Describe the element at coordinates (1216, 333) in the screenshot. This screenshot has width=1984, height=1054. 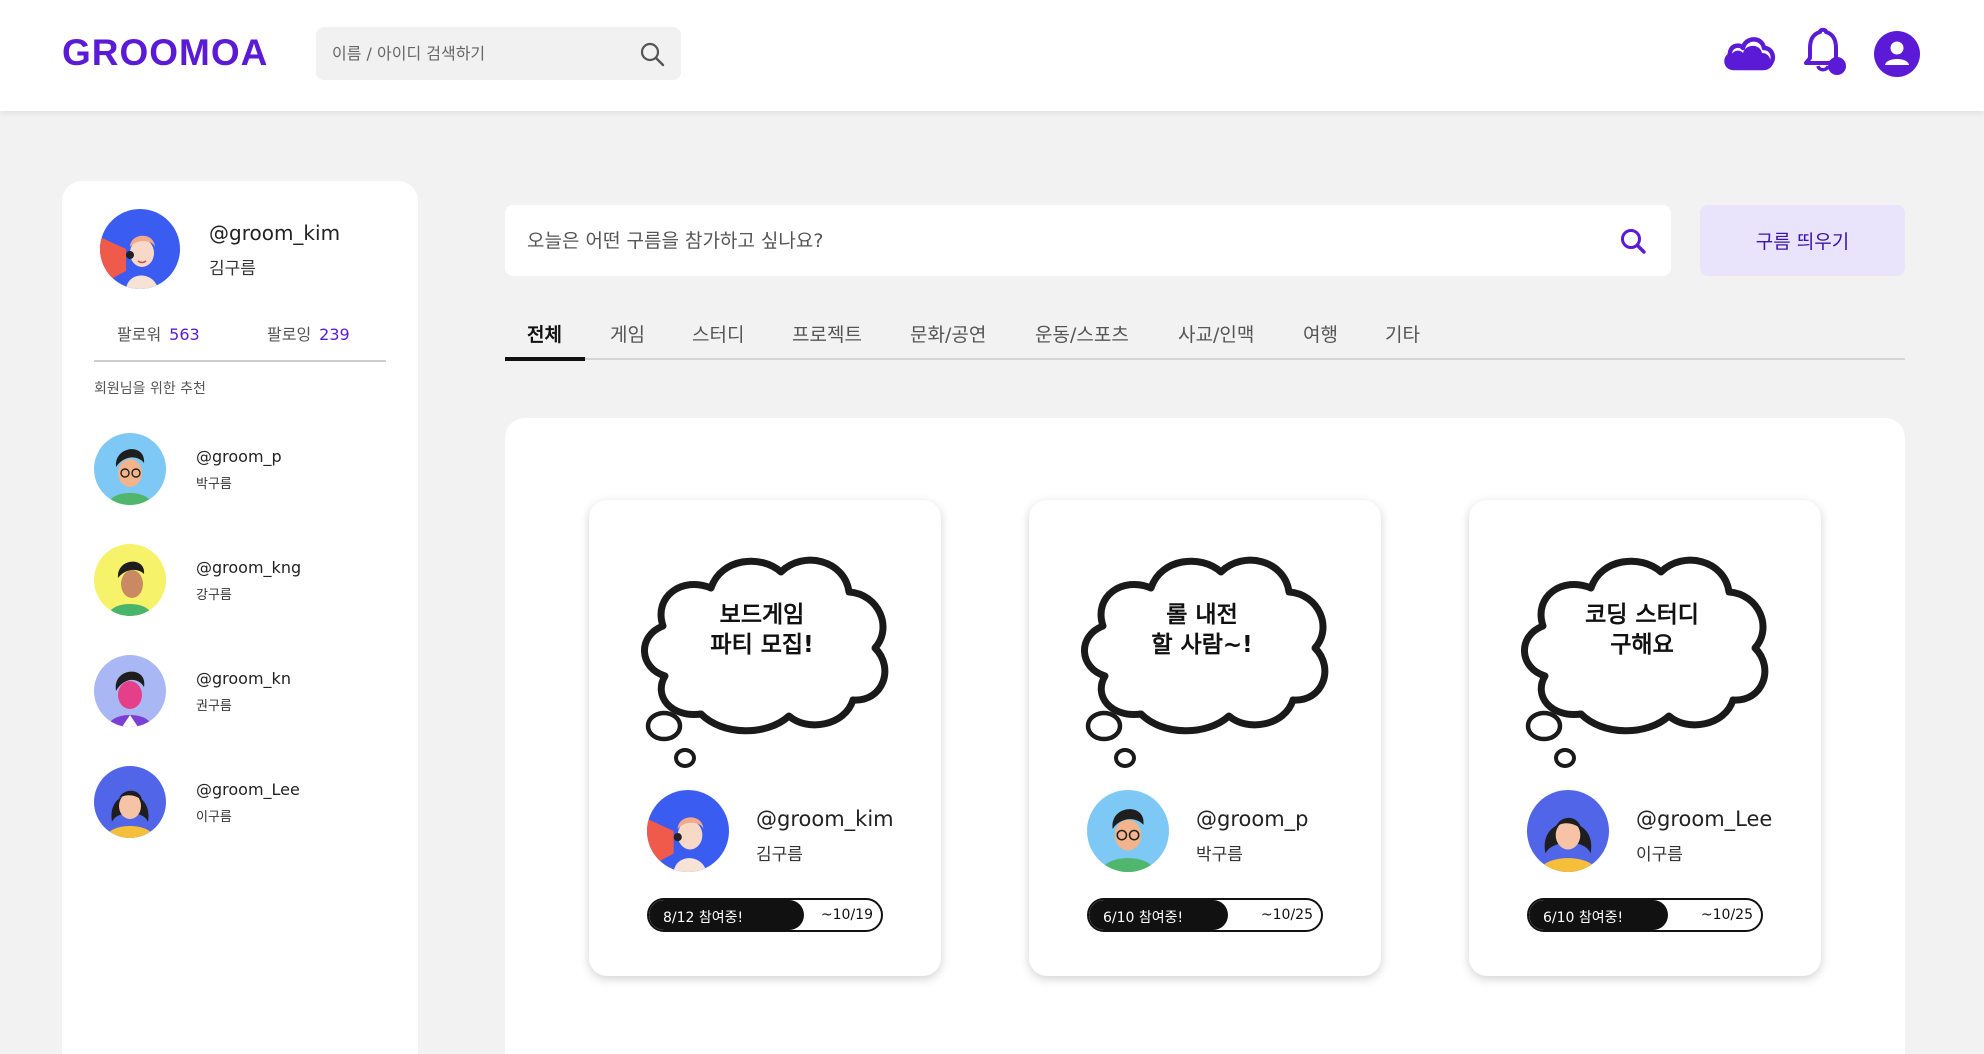
I see `tab-social: 사교/인맥` at that location.